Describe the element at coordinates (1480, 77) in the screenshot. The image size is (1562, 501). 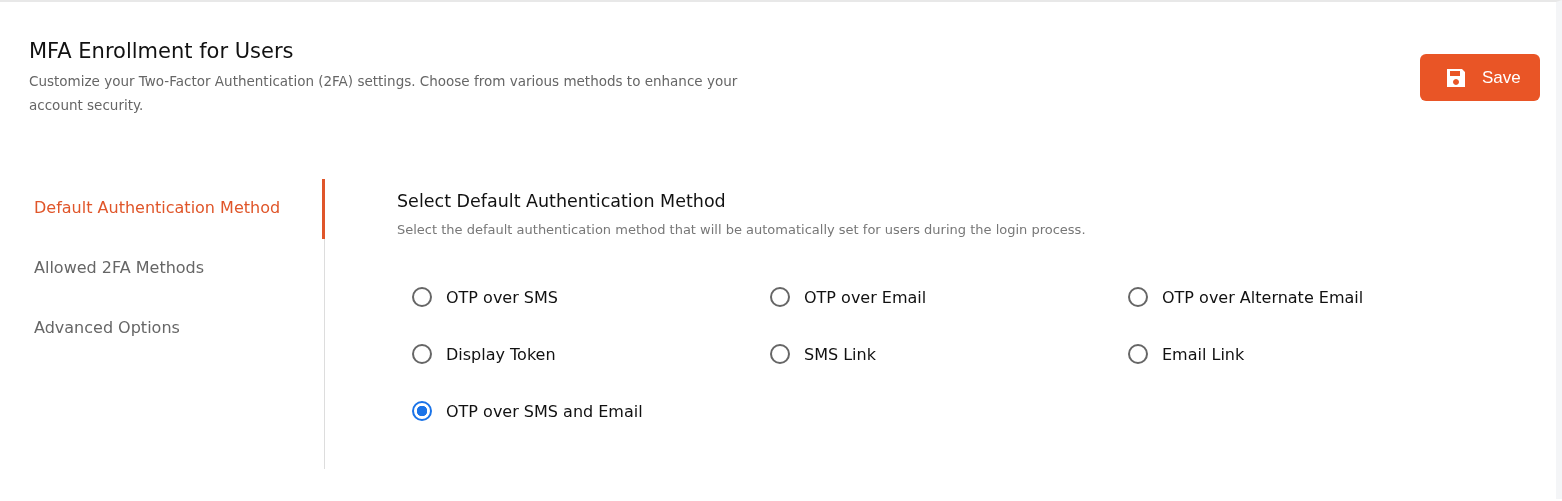
I see `save-button: Save` at that location.